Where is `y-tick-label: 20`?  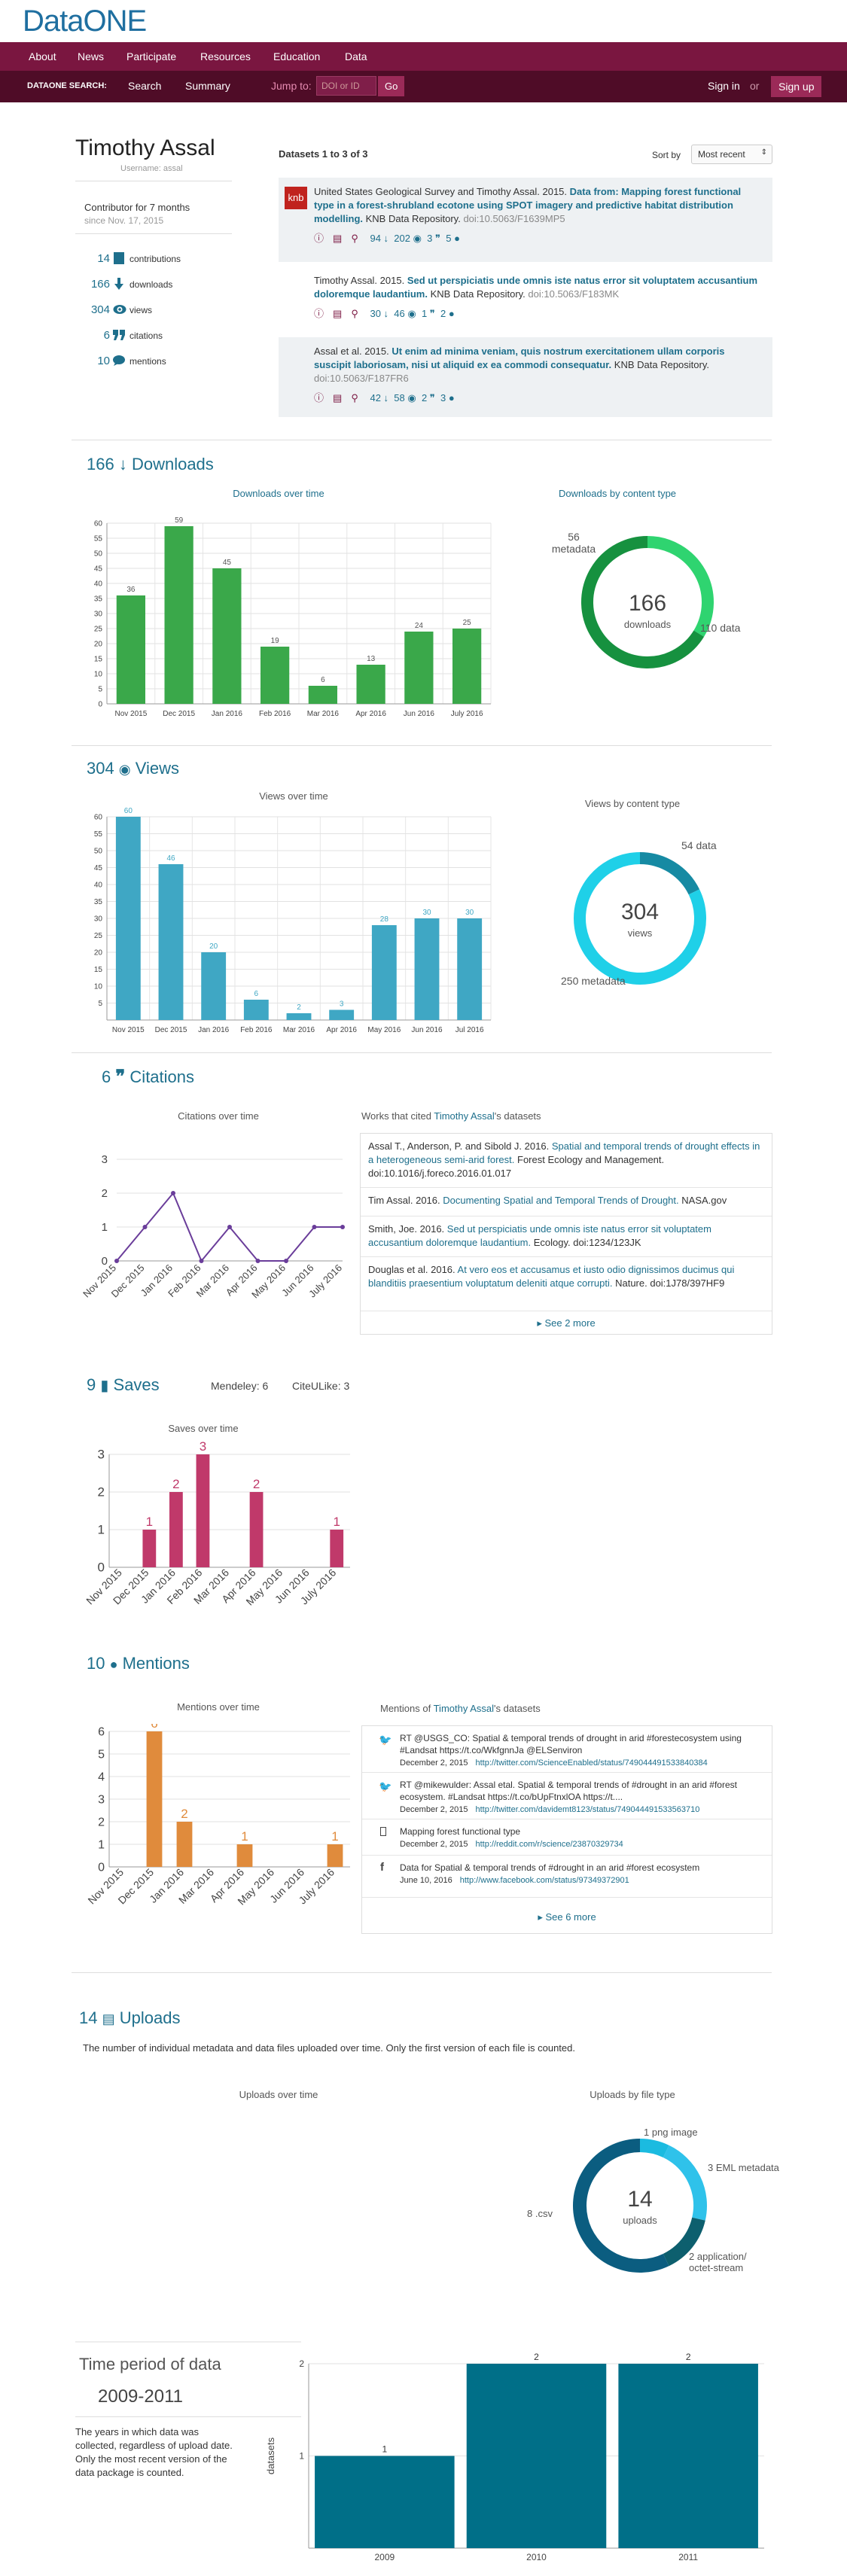
y-tick-label: 20 is located at coordinates (98, 644).